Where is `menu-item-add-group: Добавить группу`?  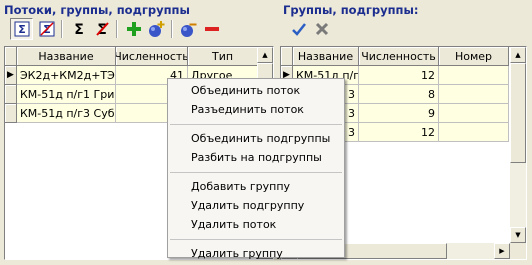
menu-item-add-group: Добавить группу is located at coordinates (256, 186).